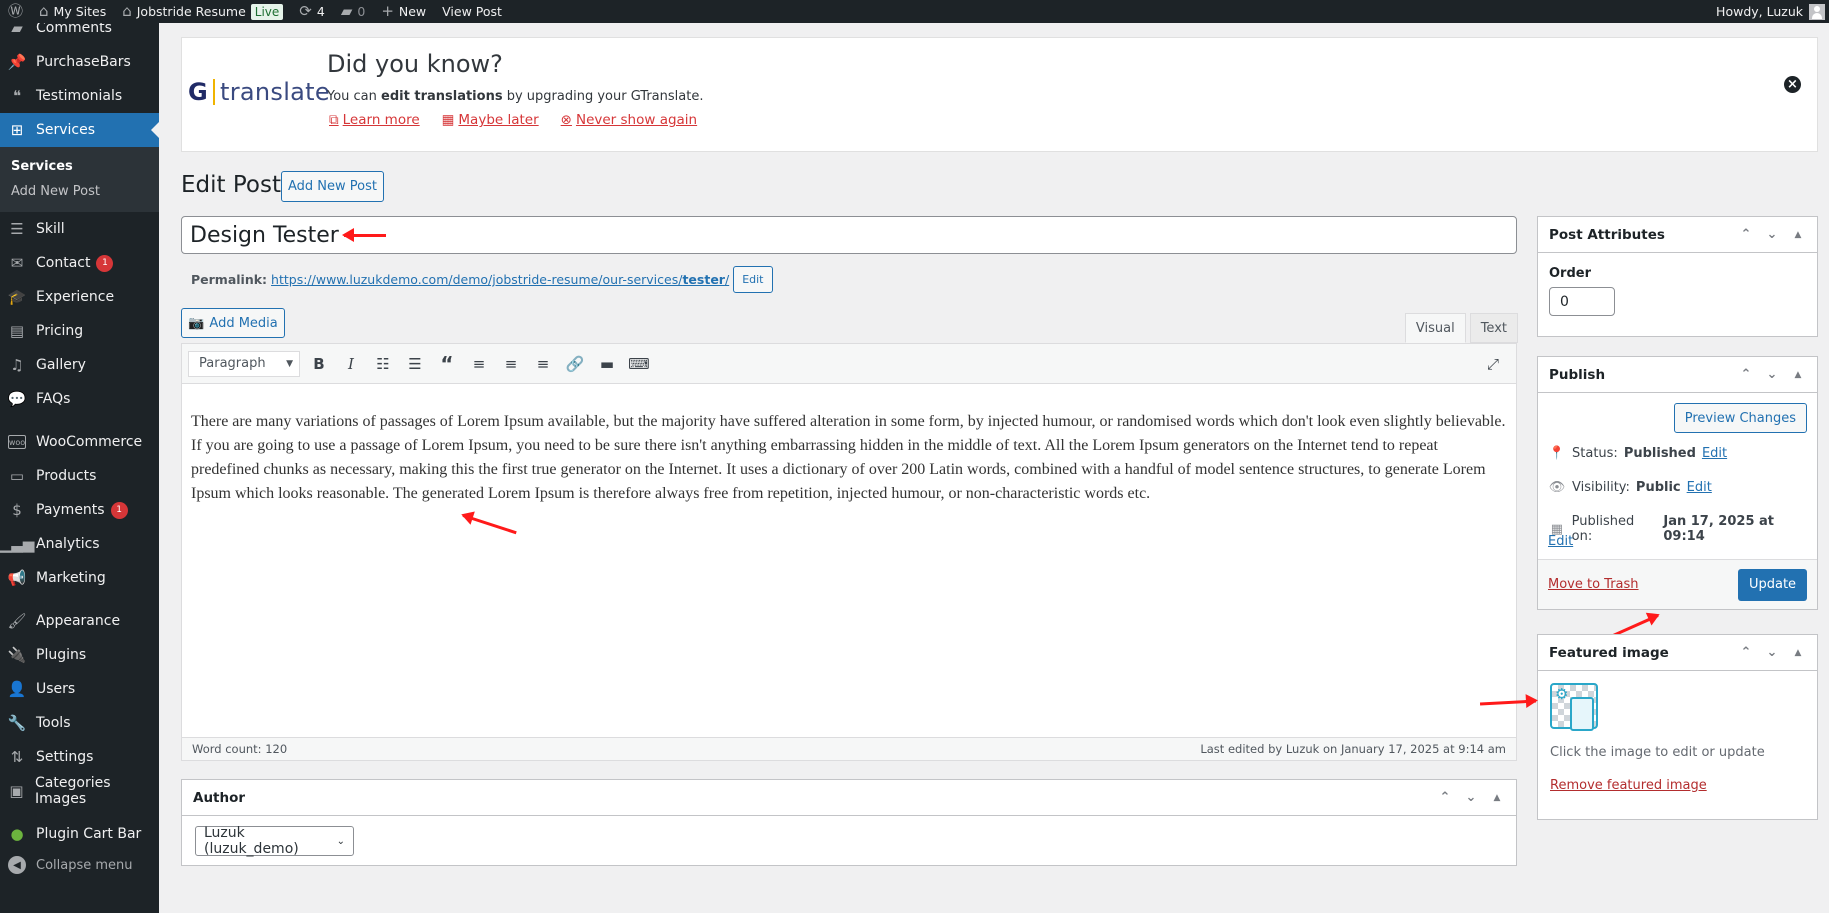 The width and height of the screenshot is (1829, 913). Describe the element at coordinates (79, 34) in the screenshot. I see `sidebar-item-comments: ▰ Comments` at that location.